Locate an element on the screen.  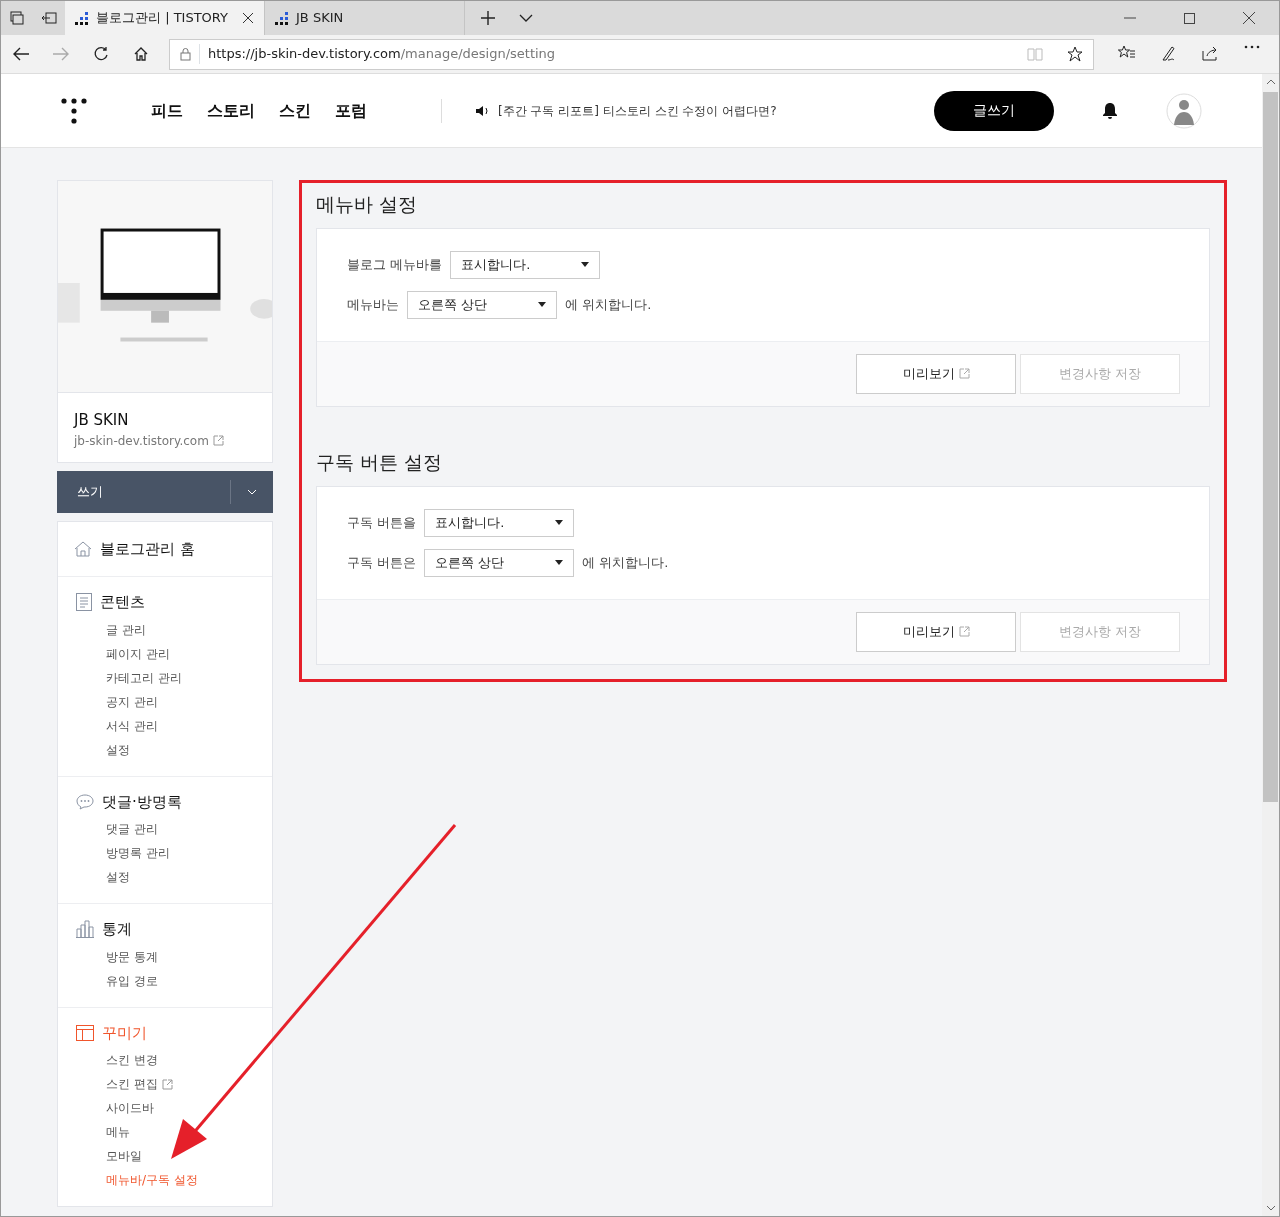
set-aside-tabs-icon is located at coordinates (49, 18).